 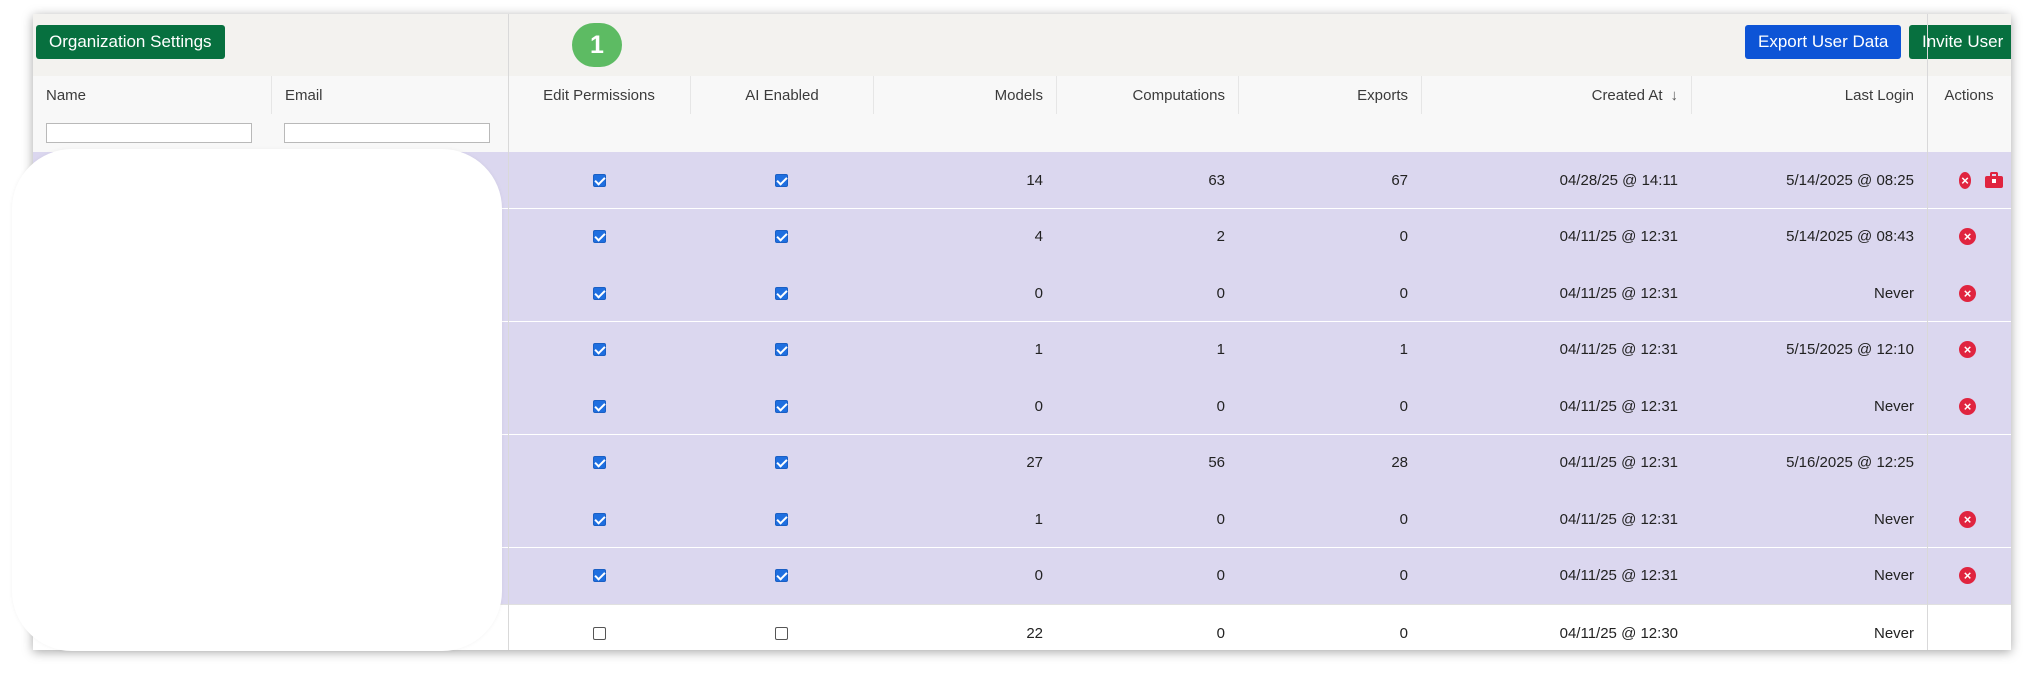 I want to click on cell-value: 1, so click(x=1038, y=519).